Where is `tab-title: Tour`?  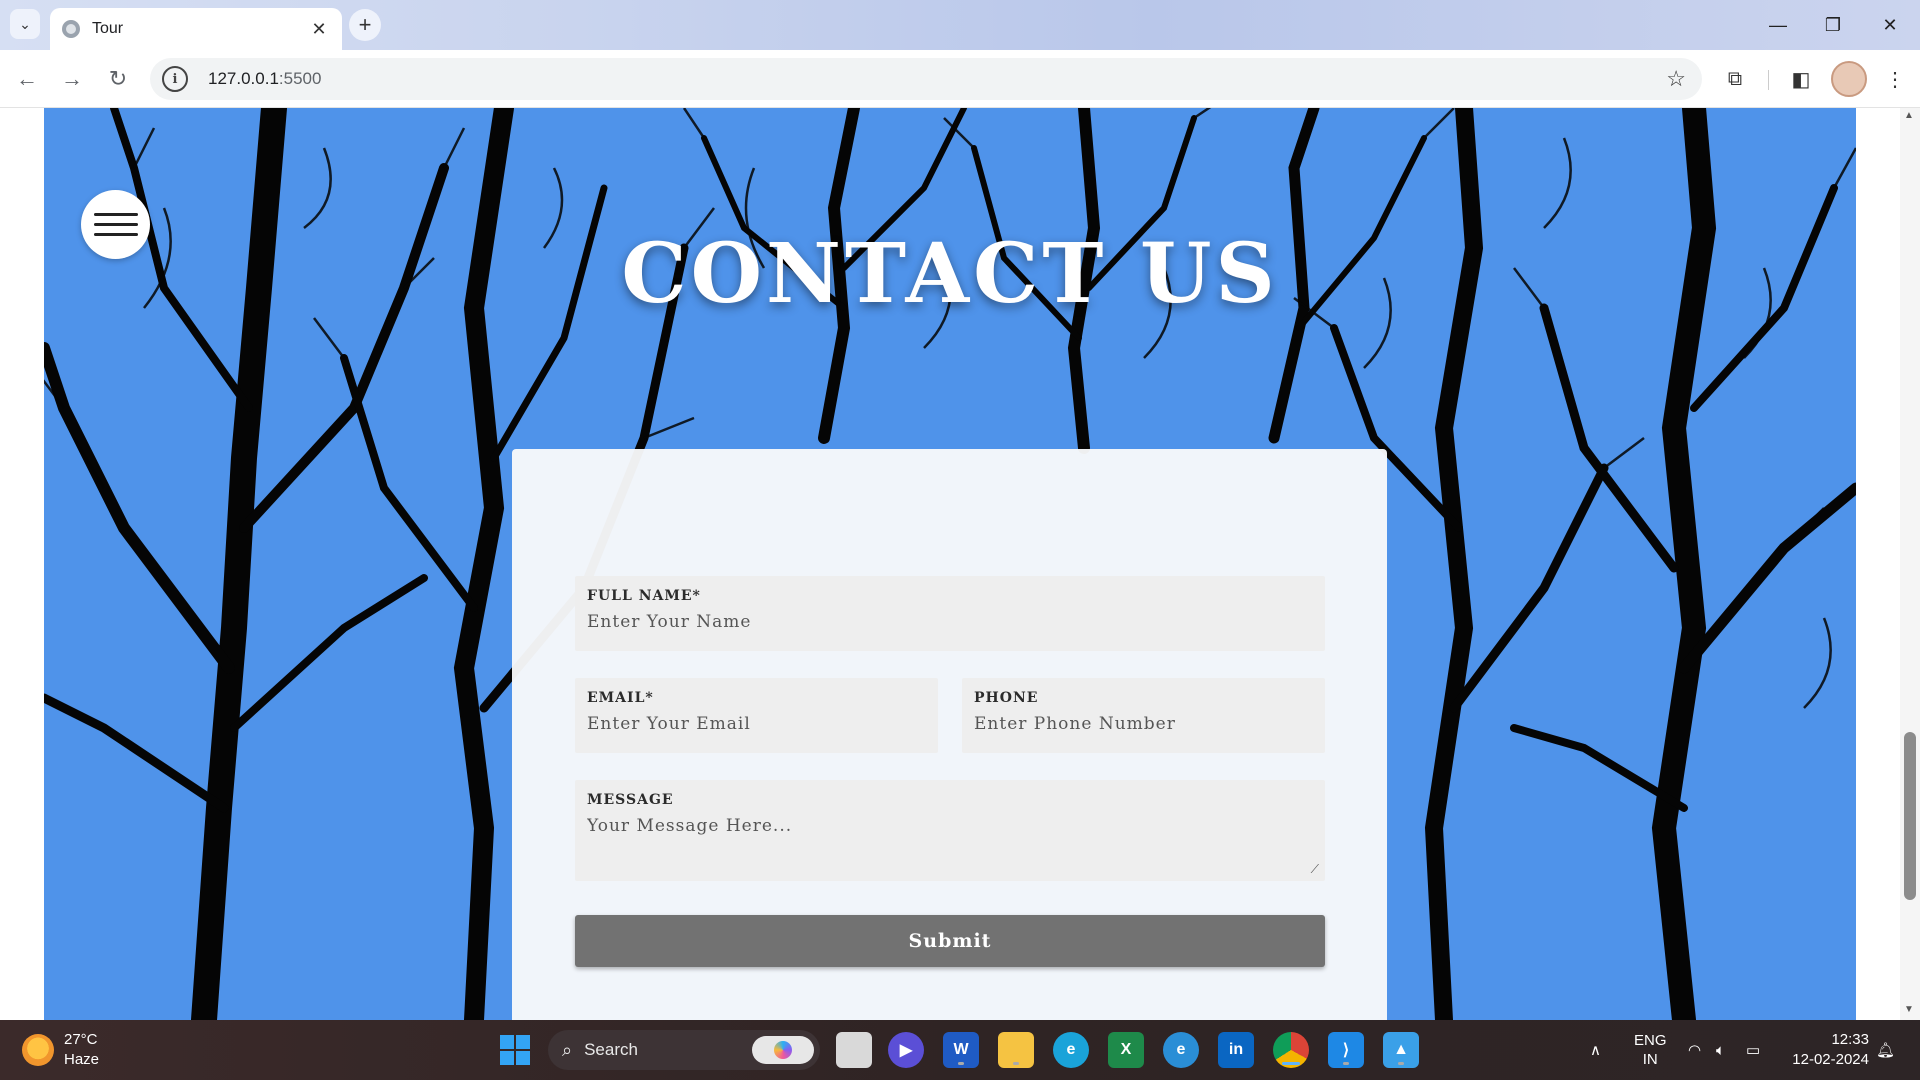 tab-title: Tour is located at coordinates (108, 28).